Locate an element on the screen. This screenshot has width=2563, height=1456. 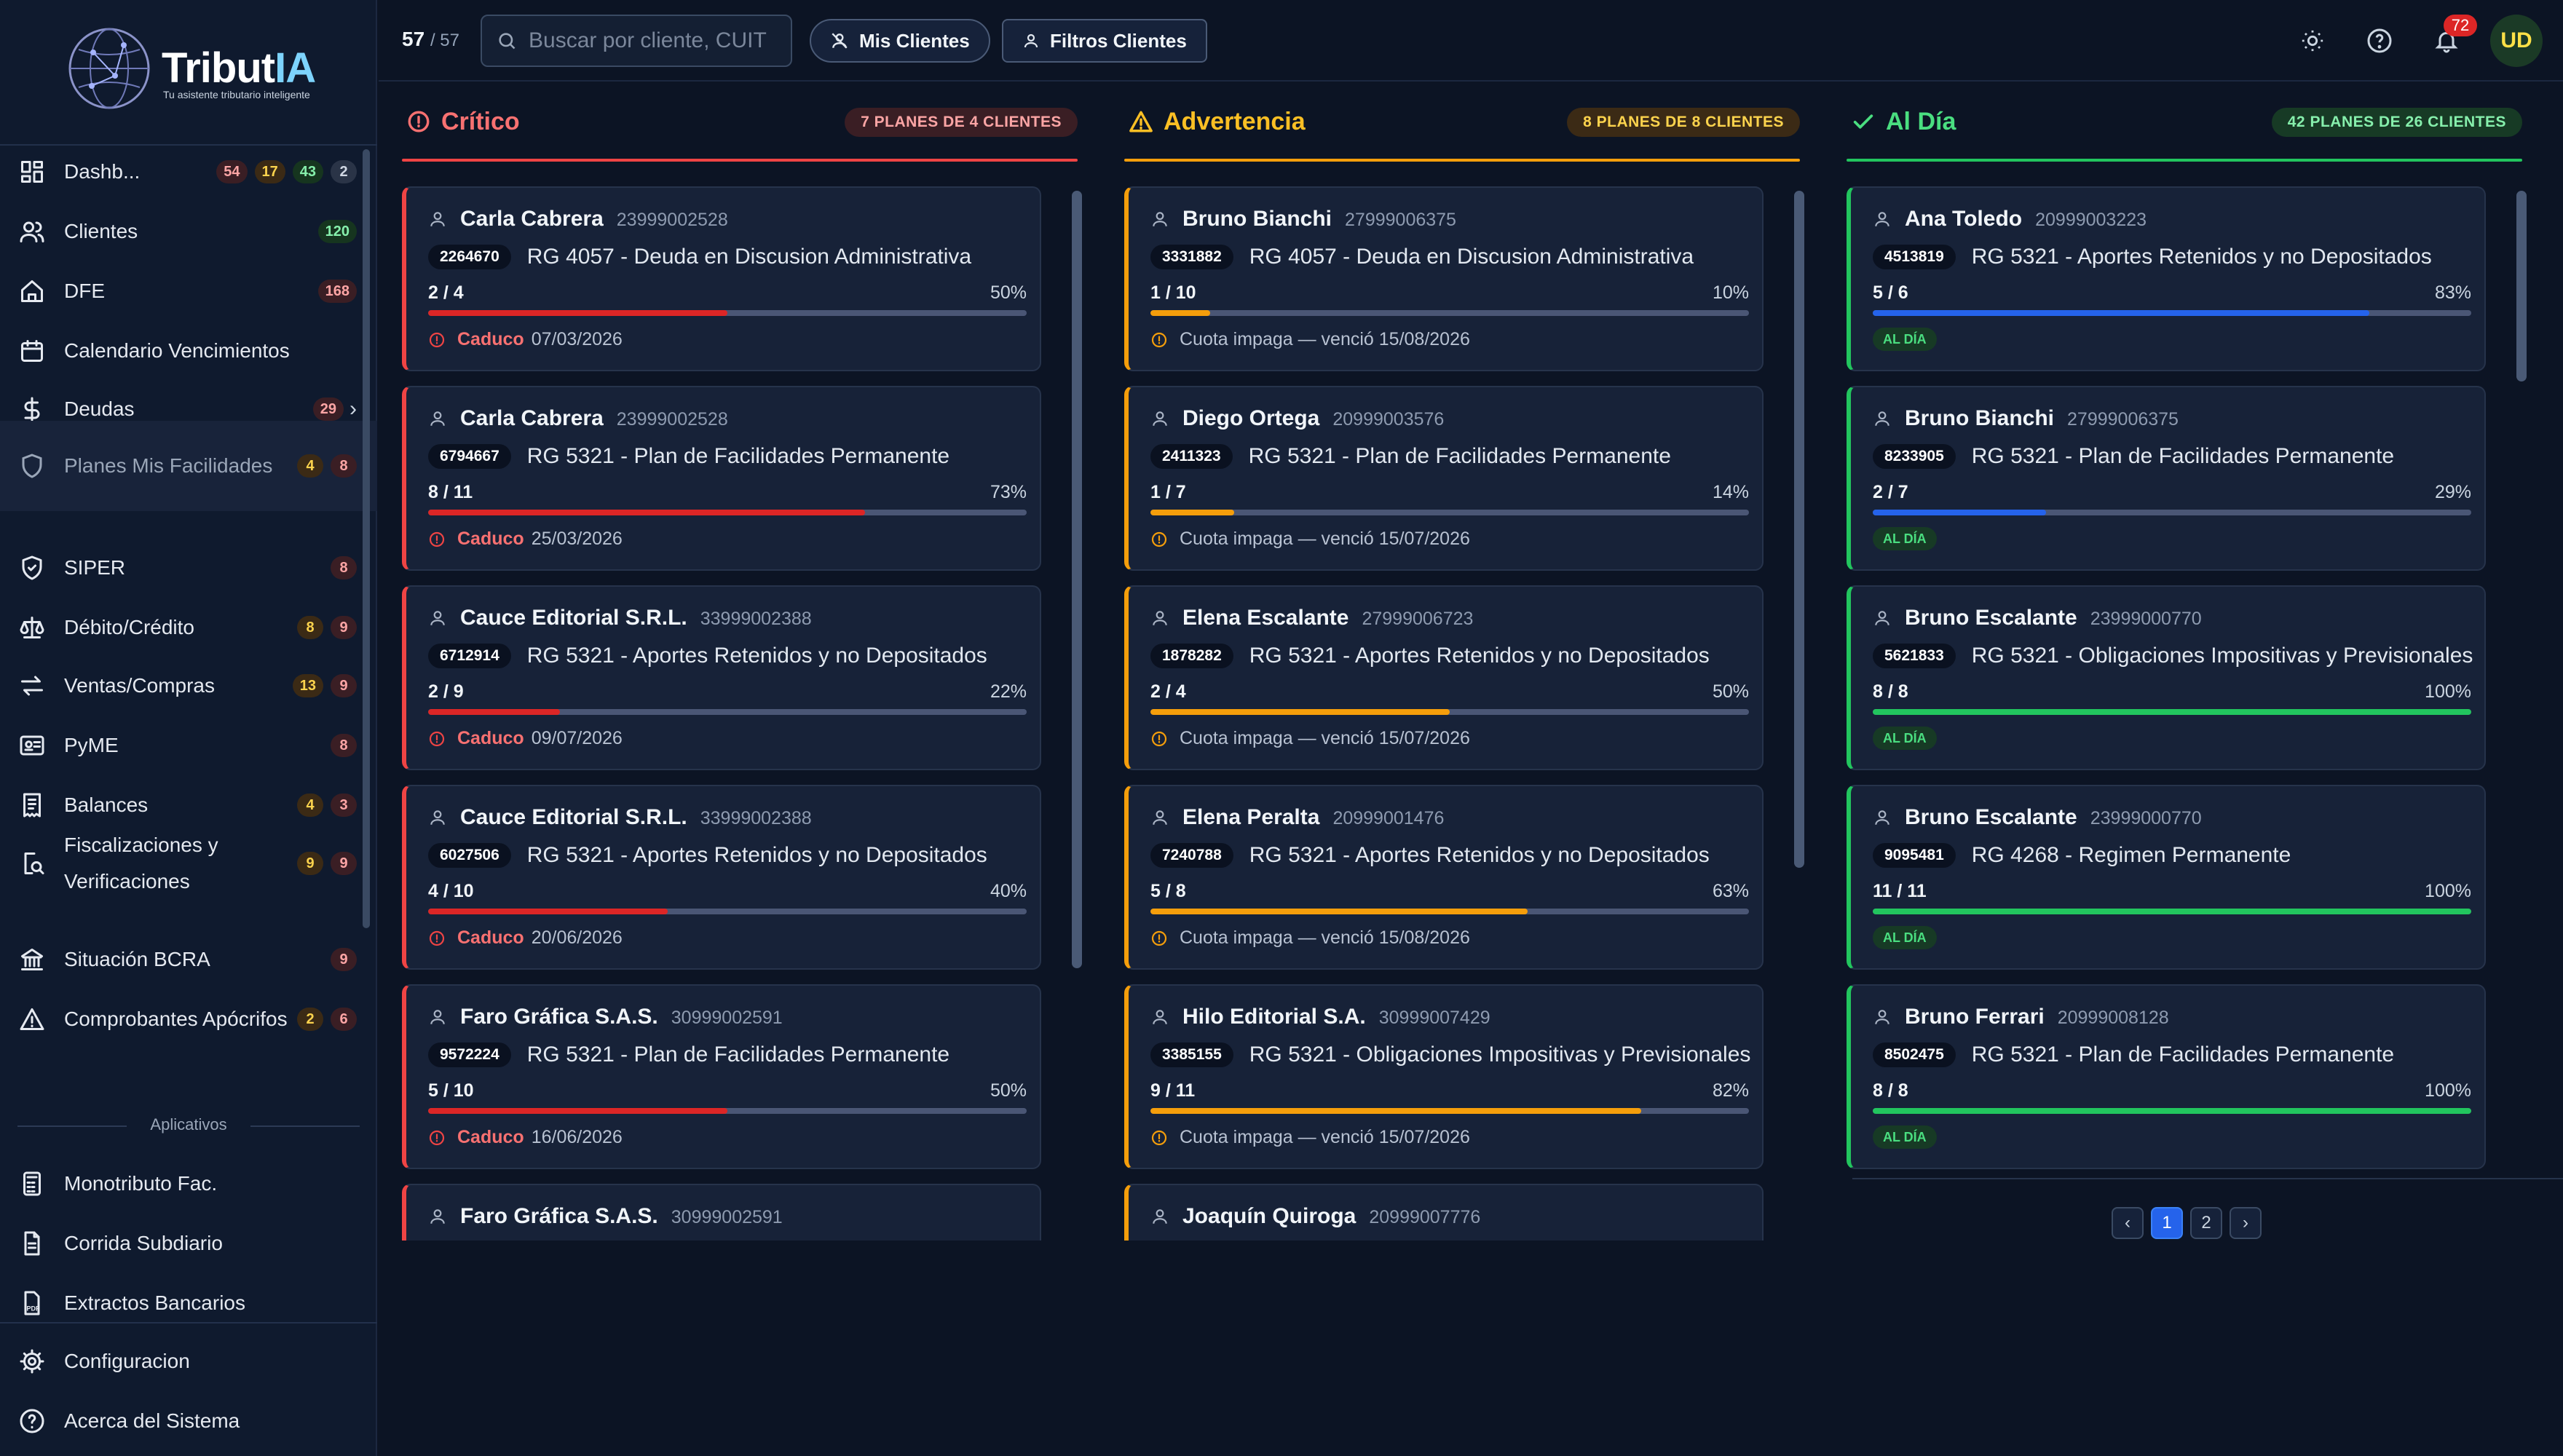
about-item: Acerca del Sistema is located at coordinates (188, 1421).